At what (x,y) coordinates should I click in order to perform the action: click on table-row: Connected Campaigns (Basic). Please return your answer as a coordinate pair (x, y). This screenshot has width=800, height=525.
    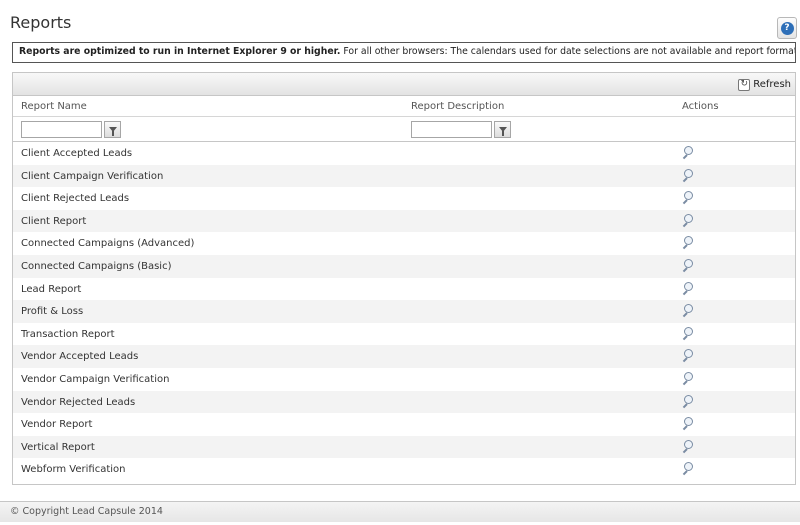
    Looking at the image, I should click on (404, 266).